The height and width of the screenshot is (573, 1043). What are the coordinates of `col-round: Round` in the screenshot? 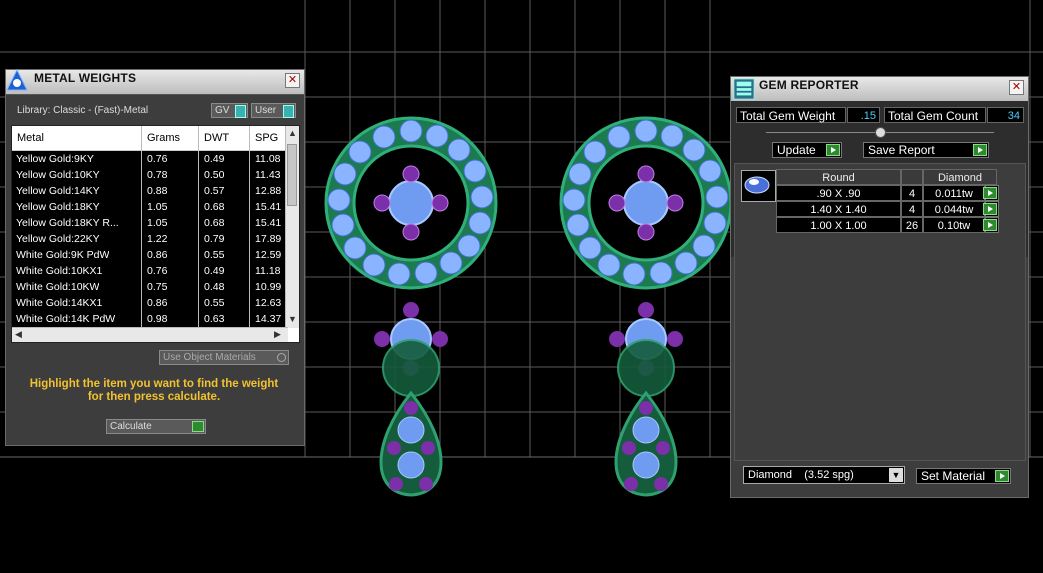 It's located at (838, 177).